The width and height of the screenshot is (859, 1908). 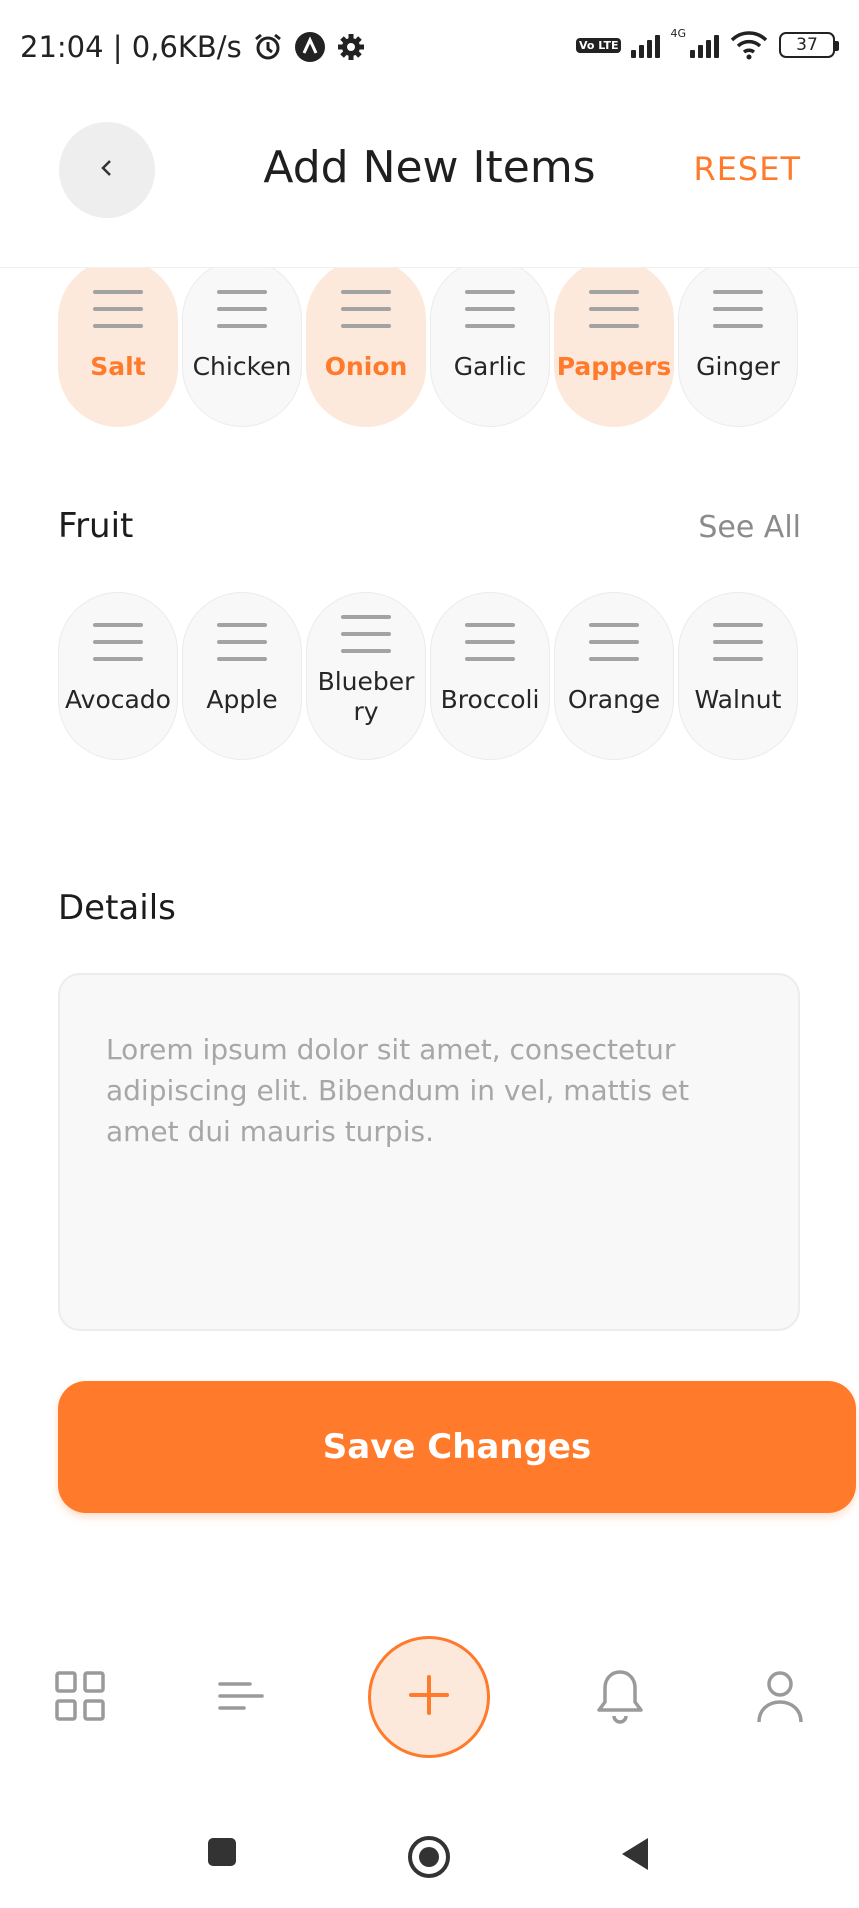 I want to click on chip-walnut: Walnut, so click(x=738, y=676).